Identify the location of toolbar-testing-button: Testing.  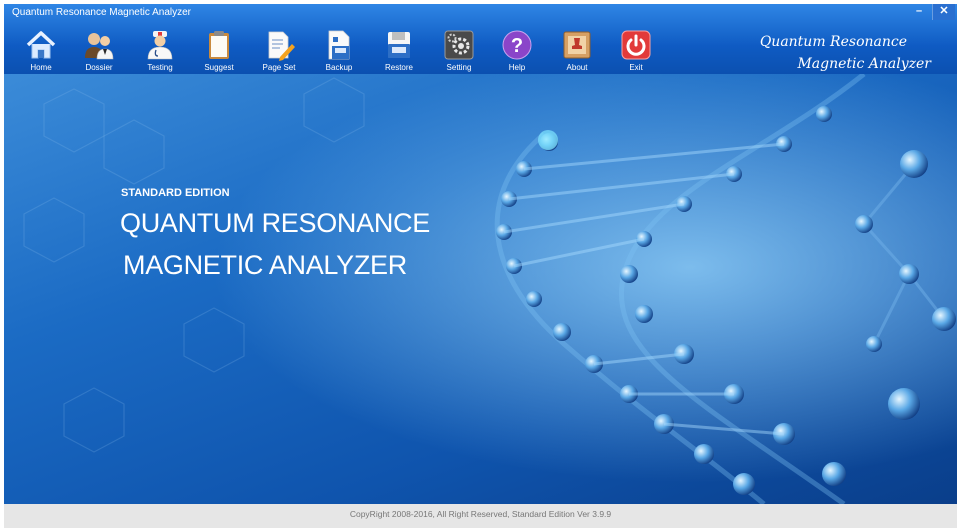
(160, 50).